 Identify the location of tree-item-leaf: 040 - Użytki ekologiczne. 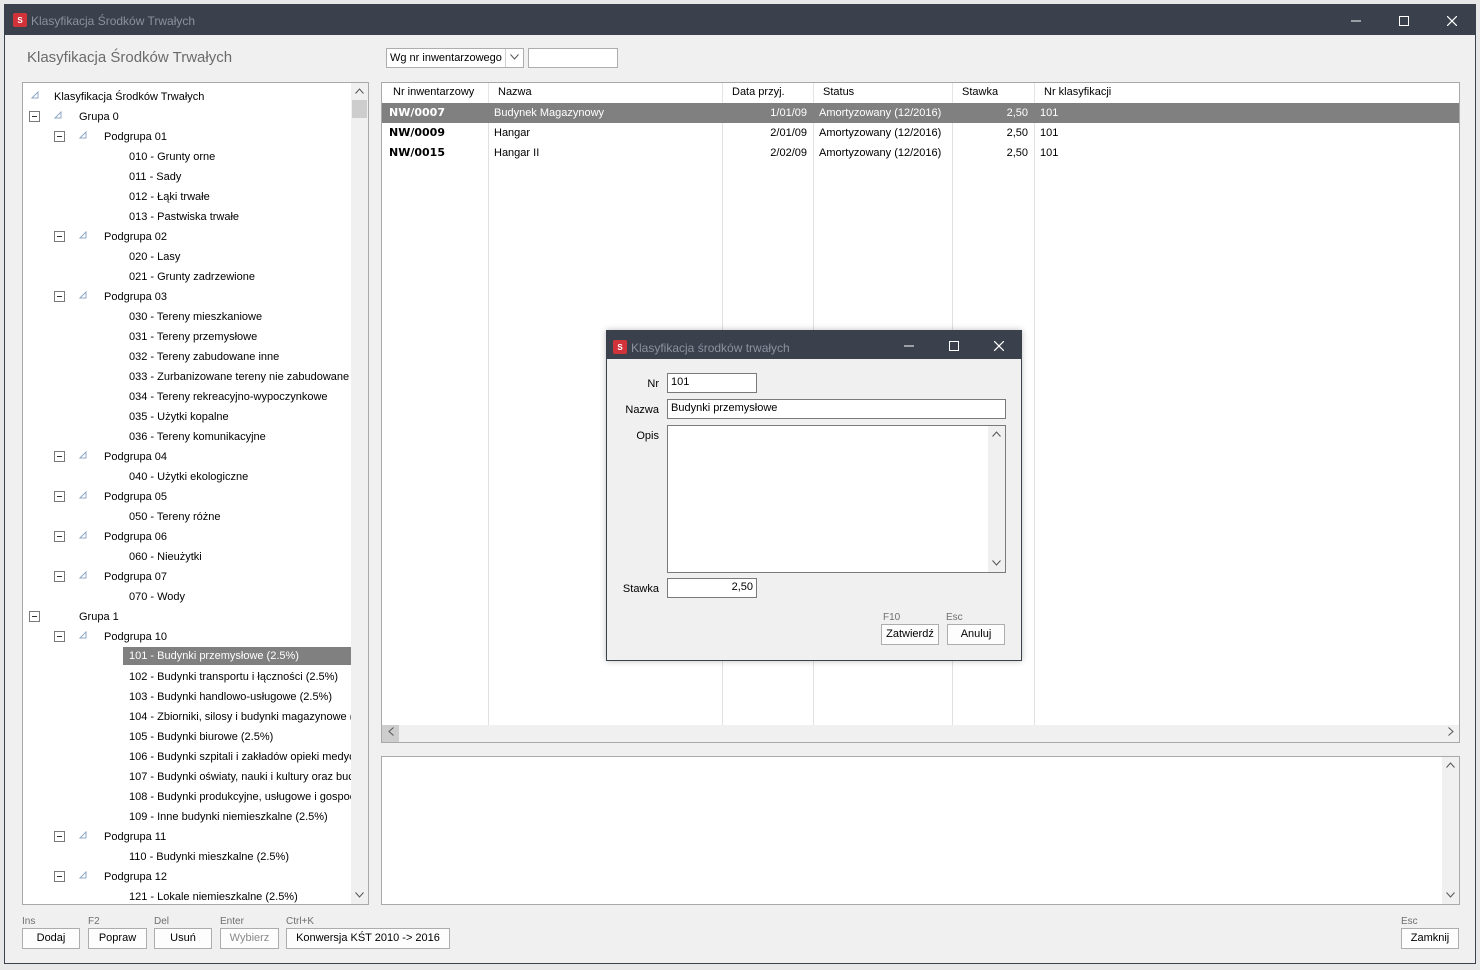
(187, 477).